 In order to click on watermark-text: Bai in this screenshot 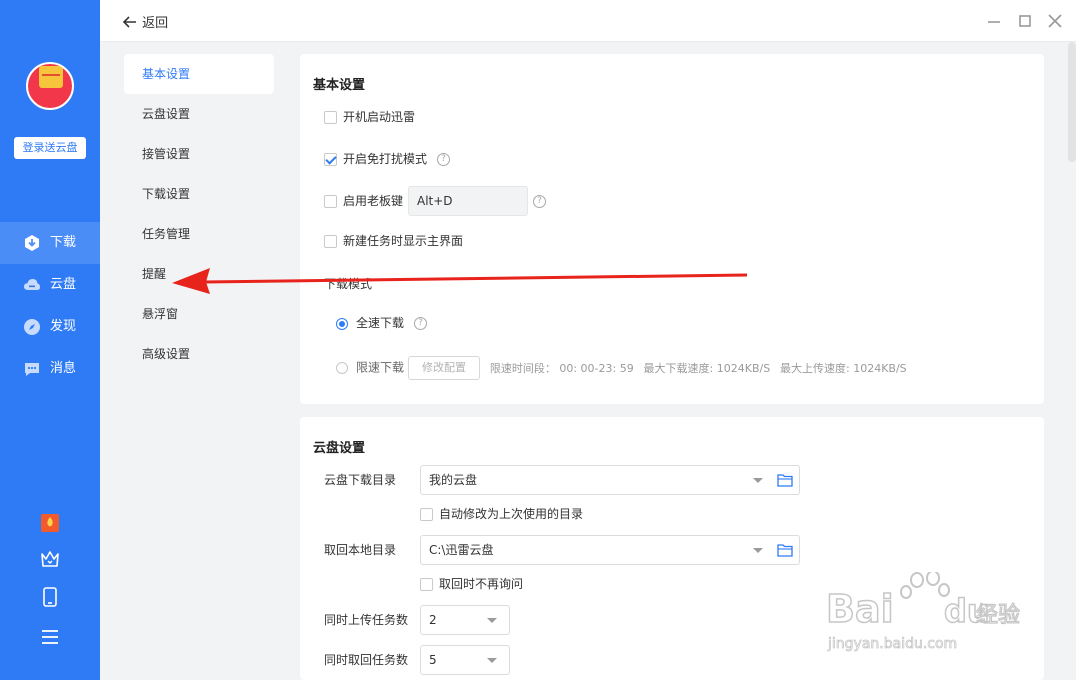, I will do `click(860, 609)`.